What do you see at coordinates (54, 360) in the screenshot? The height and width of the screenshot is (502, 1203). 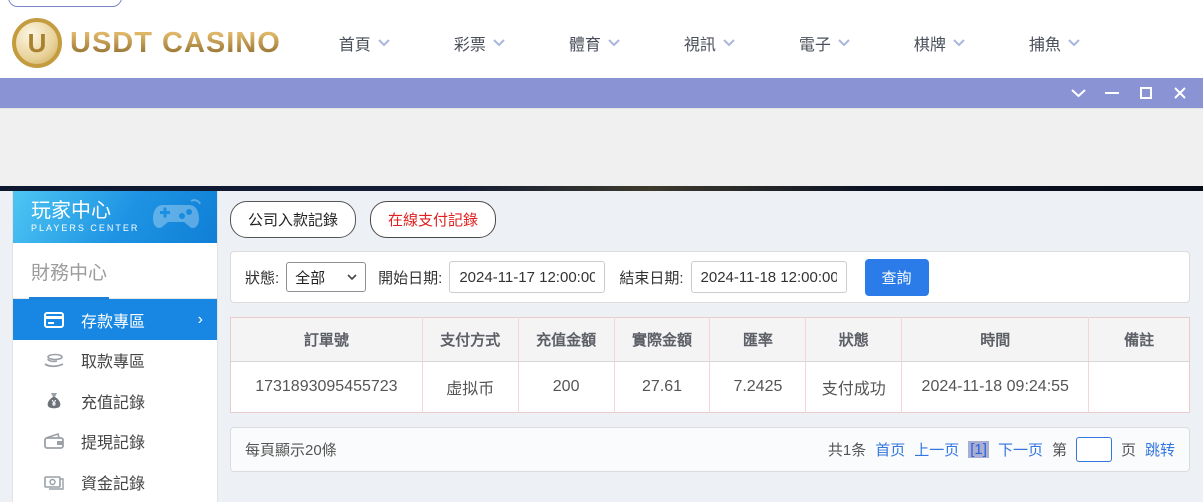 I see `hand-coin-icon` at bounding box center [54, 360].